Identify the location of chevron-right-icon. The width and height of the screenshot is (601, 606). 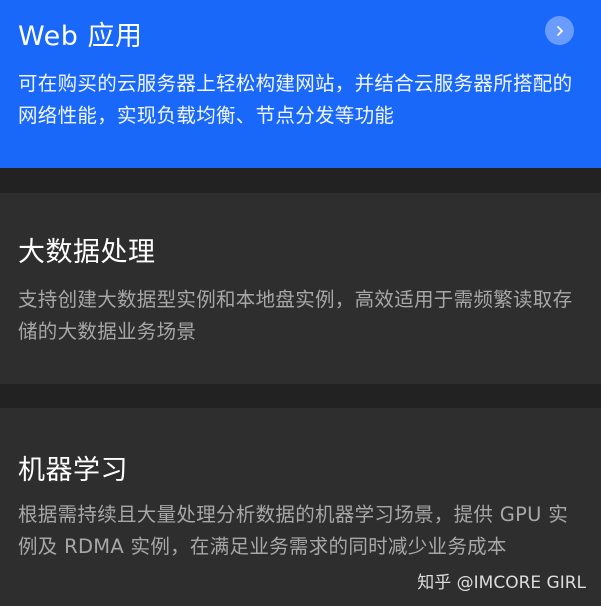
(560, 31).